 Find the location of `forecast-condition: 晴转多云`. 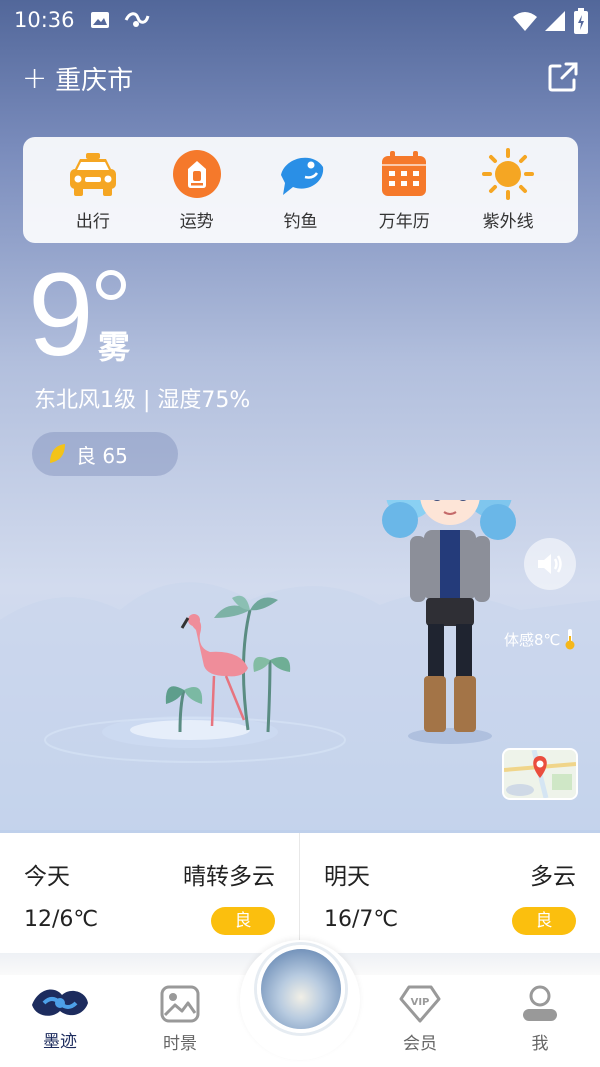

forecast-condition: 晴转多云 is located at coordinates (229, 877).